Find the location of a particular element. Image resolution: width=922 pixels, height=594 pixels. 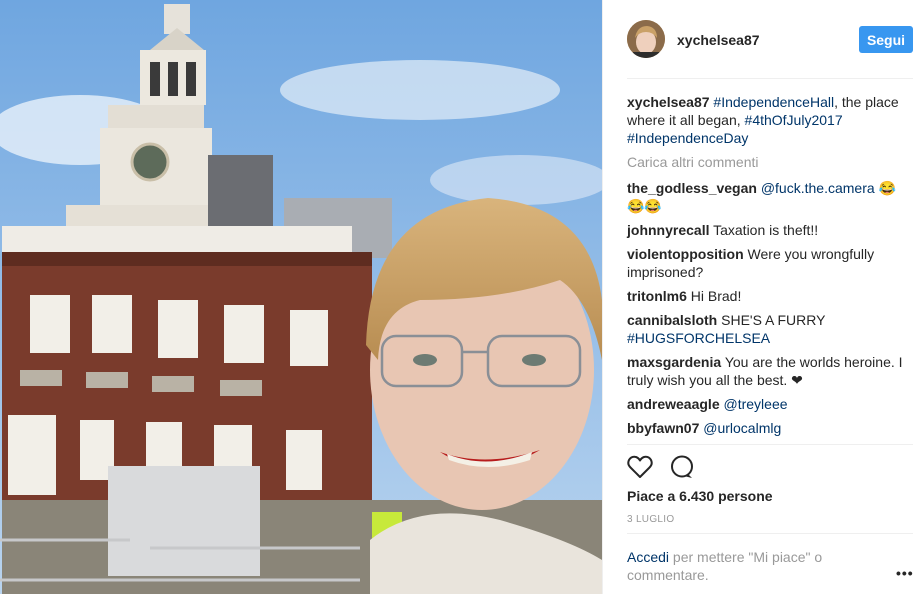

comment-username: cannibalsloth is located at coordinates (672, 320).